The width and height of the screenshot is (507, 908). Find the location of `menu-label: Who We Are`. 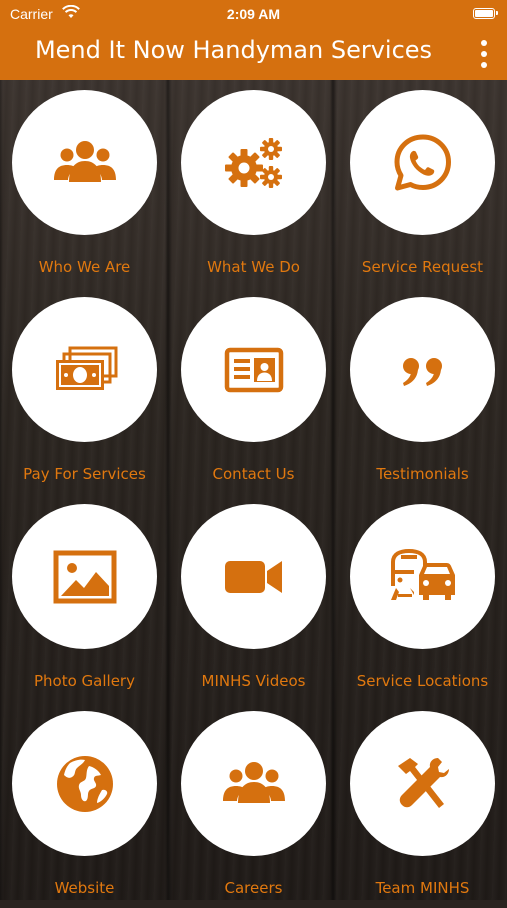

menu-label: Who We Are is located at coordinates (84, 267).